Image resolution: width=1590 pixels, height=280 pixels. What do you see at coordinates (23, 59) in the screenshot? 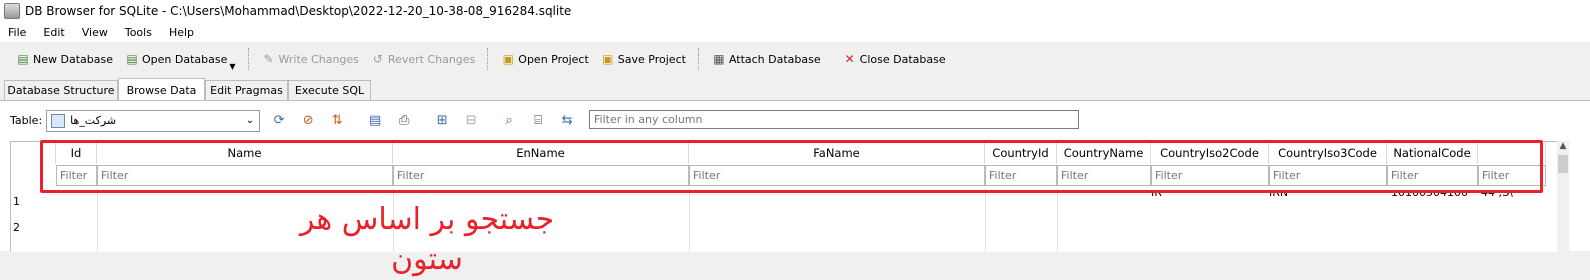
I see `database-new-icon: ▤` at bounding box center [23, 59].